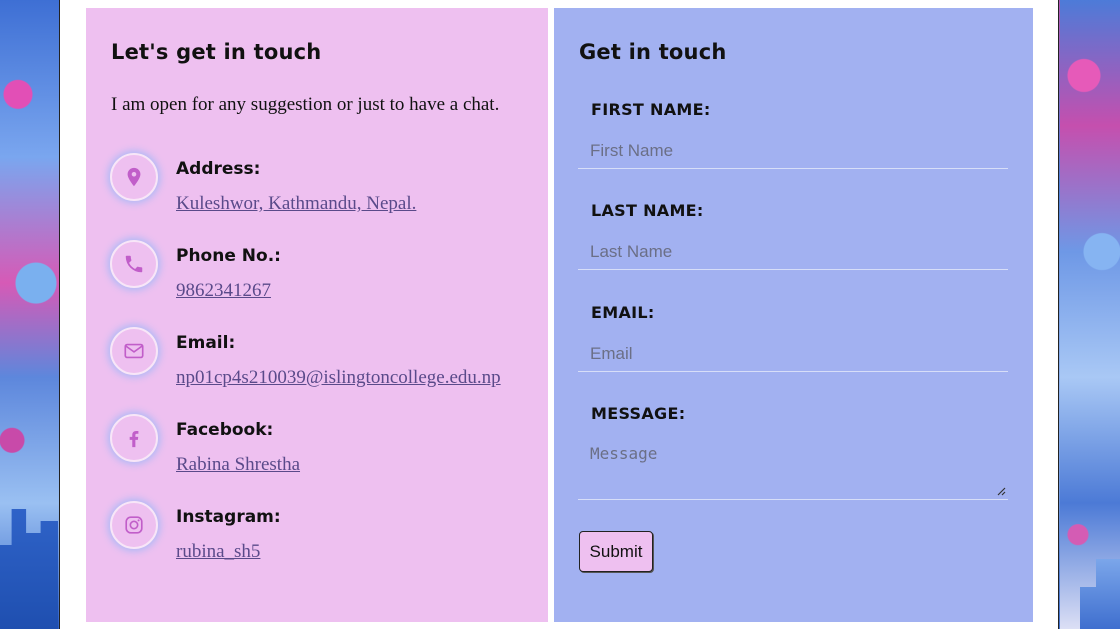  Describe the element at coordinates (623, 312) in the screenshot. I see `email-form-label: EMAIL:` at that location.